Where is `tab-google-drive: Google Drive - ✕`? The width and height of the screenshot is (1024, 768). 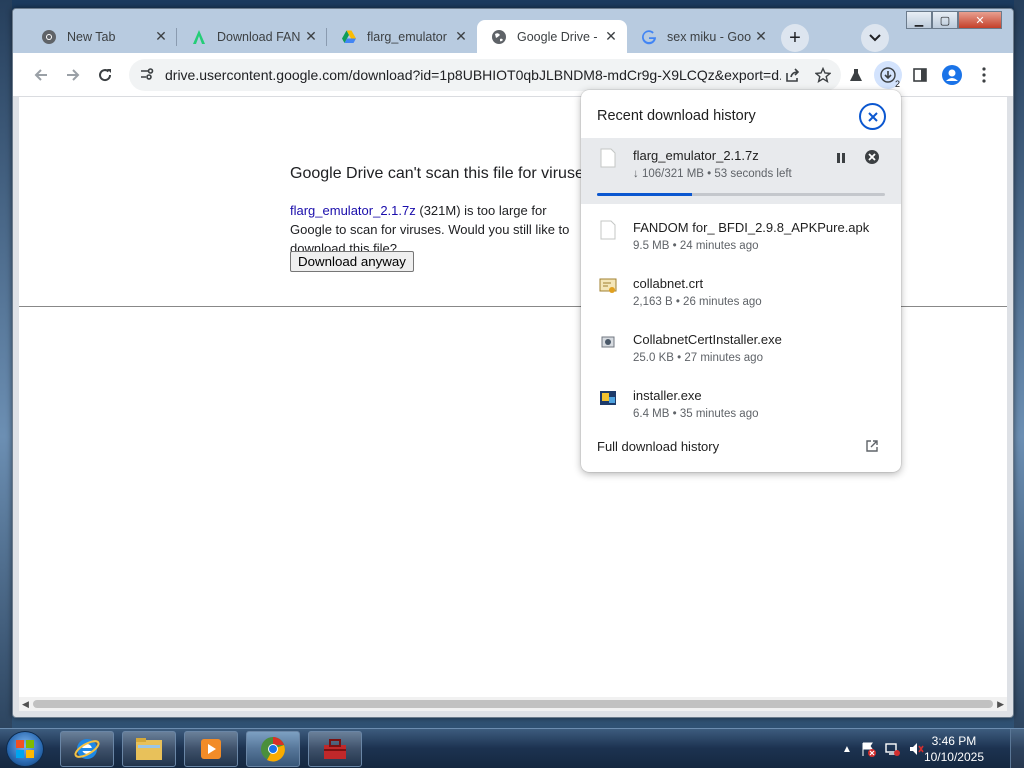 tab-google-drive: Google Drive - ✕ is located at coordinates (552, 36).